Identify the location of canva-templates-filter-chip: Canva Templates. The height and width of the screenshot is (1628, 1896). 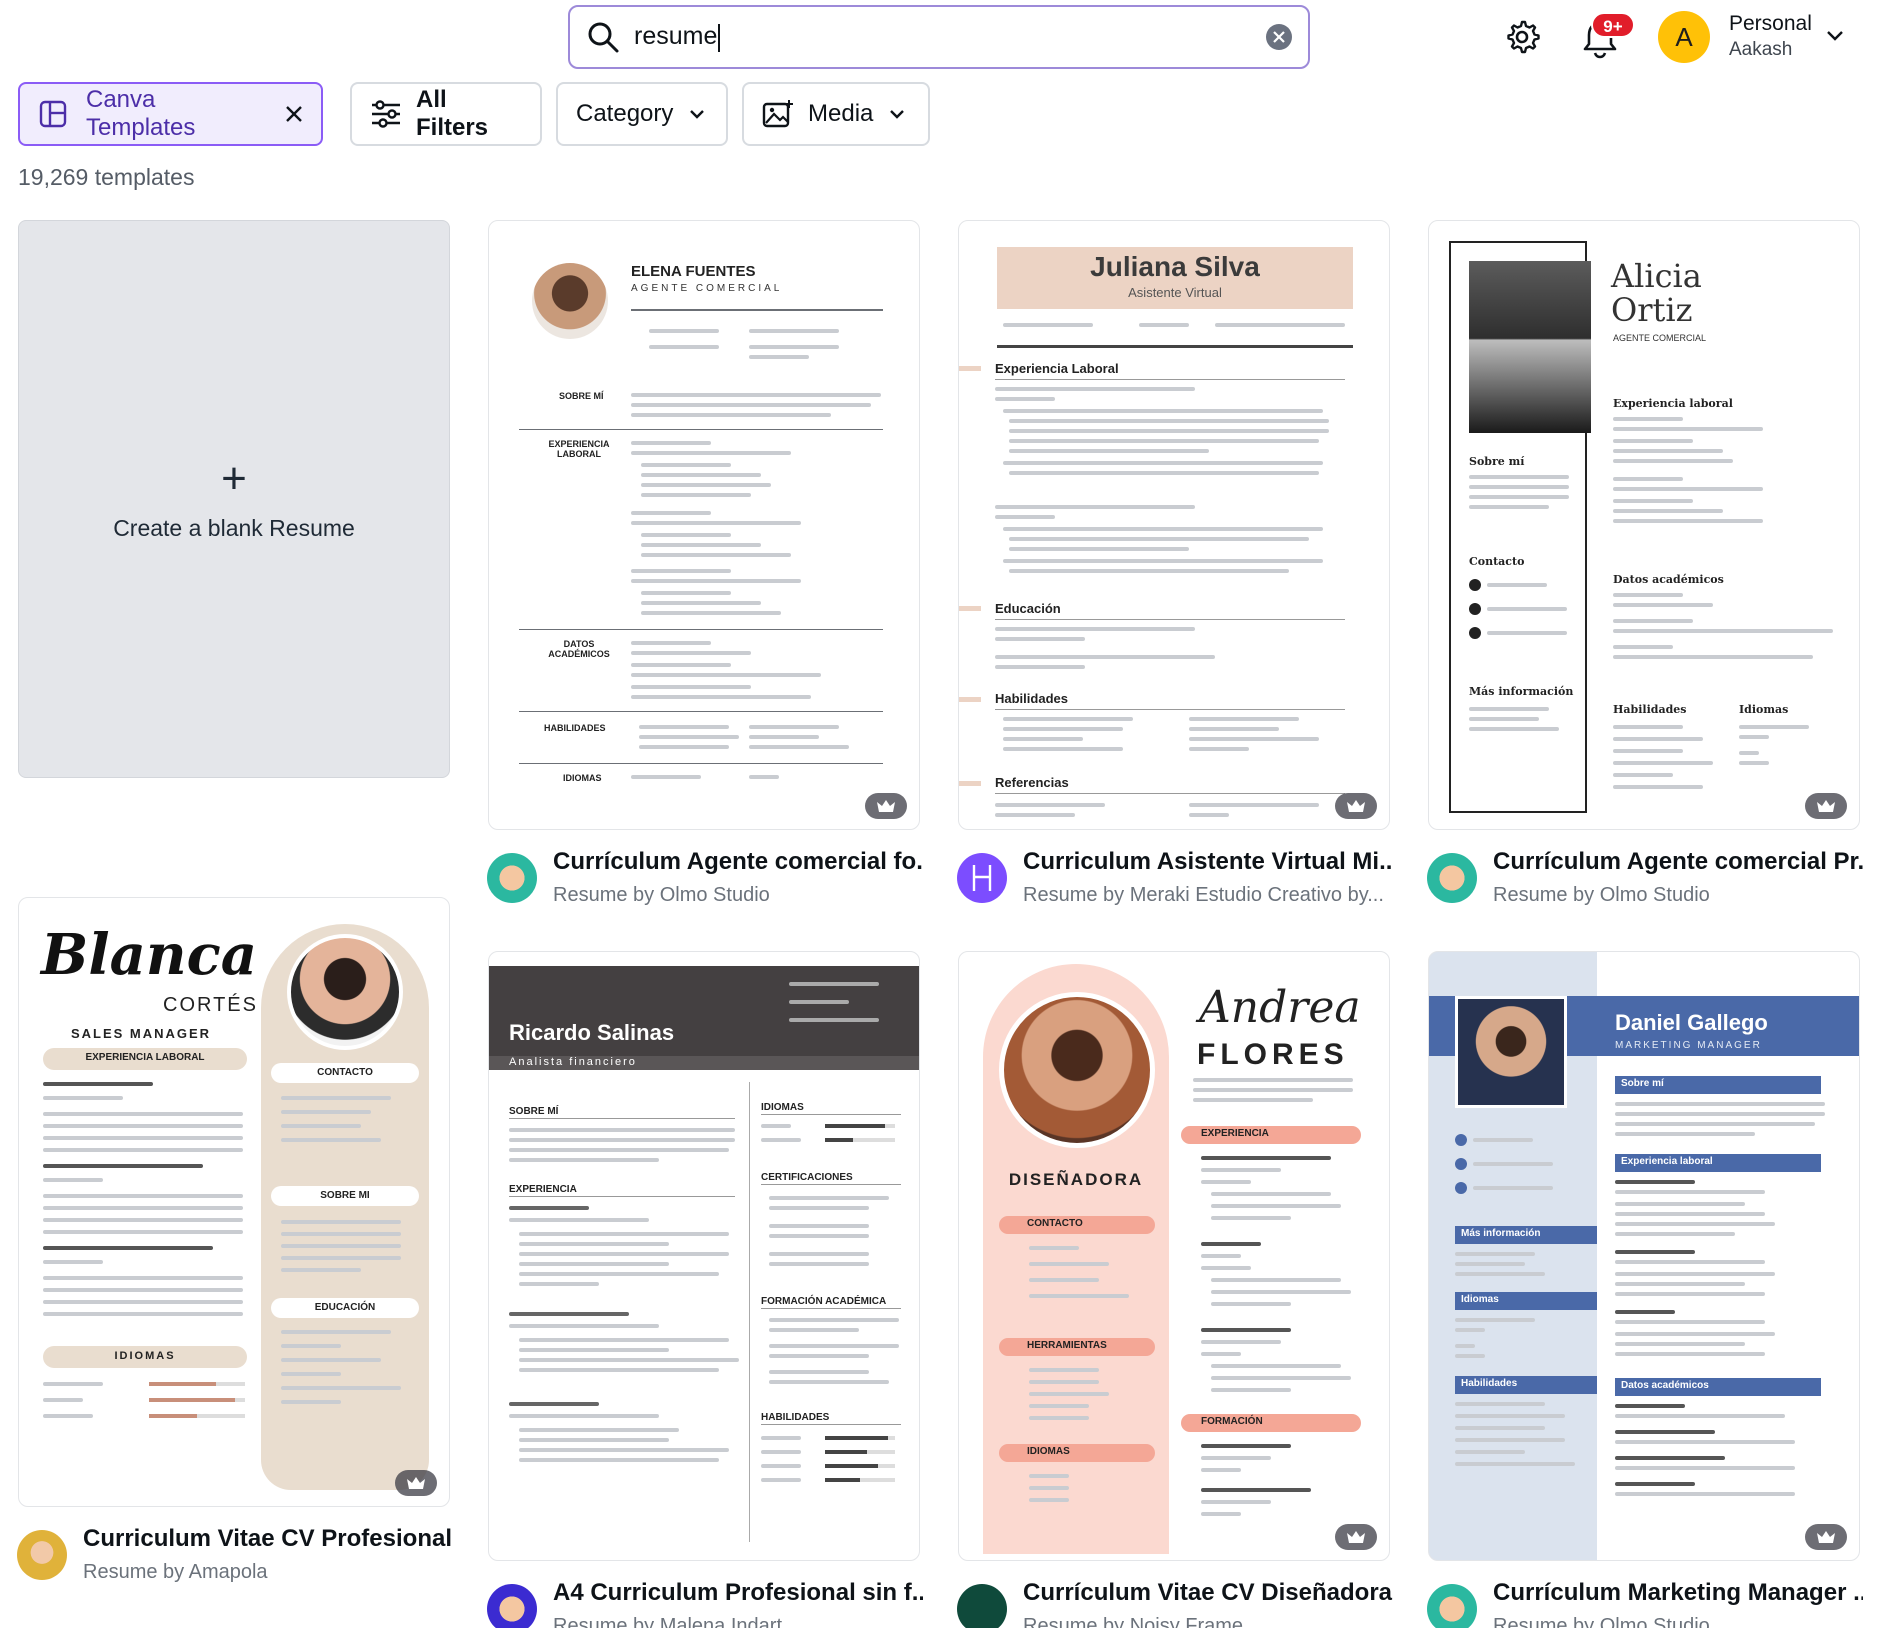
(170, 114).